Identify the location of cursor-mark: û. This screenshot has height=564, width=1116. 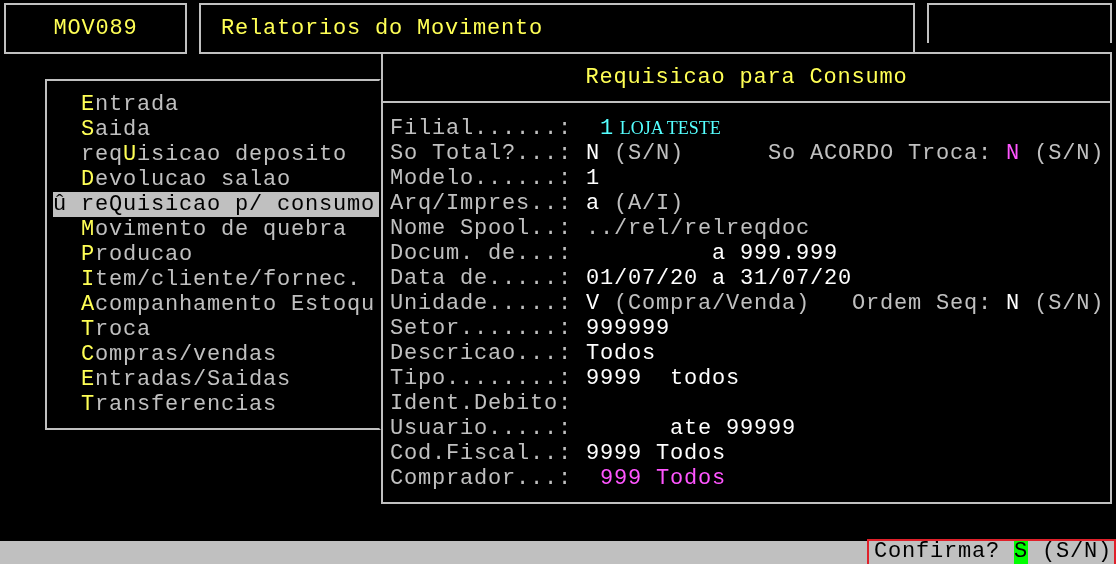
(60, 204).